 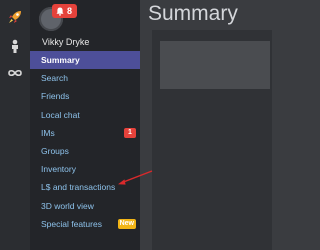 What do you see at coordinates (71, 223) in the screenshot?
I see `sidebar-item-label: Special features` at bounding box center [71, 223].